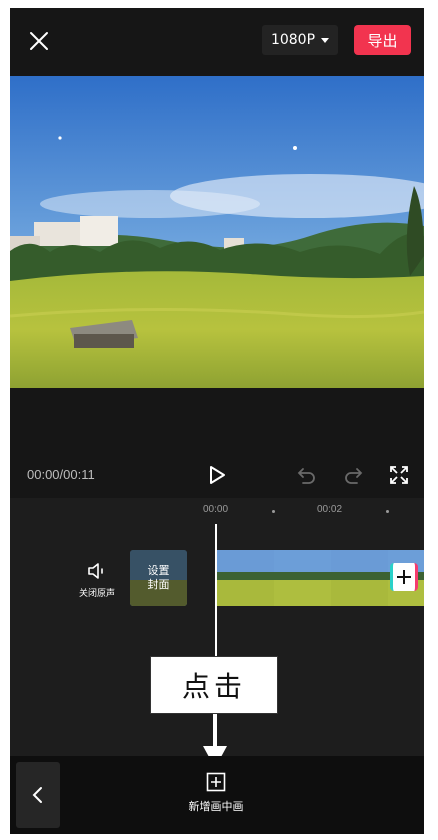 The image size is (438, 840). I want to click on pip-label: 新增画中画, so click(216, 806).